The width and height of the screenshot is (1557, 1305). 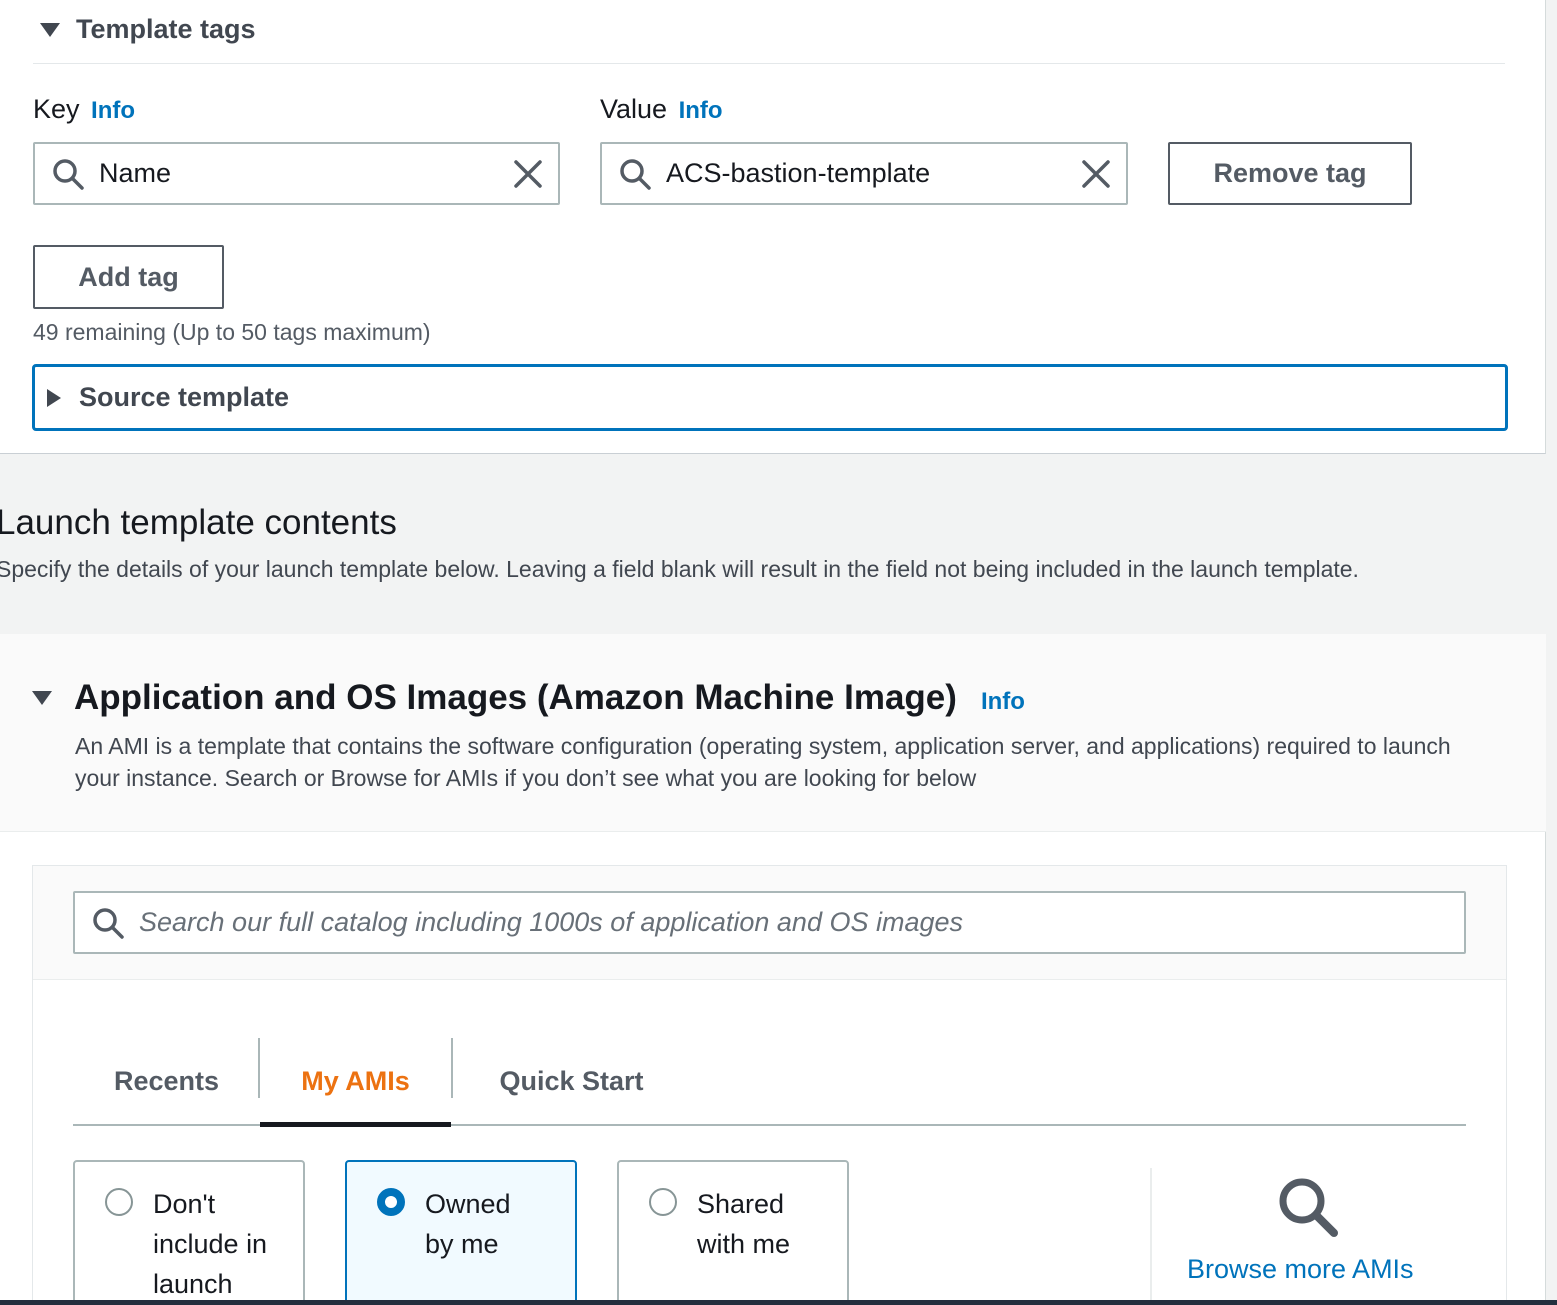 I want to click on tab-my-amis: My AMIs, so click(x=355, y=1081).